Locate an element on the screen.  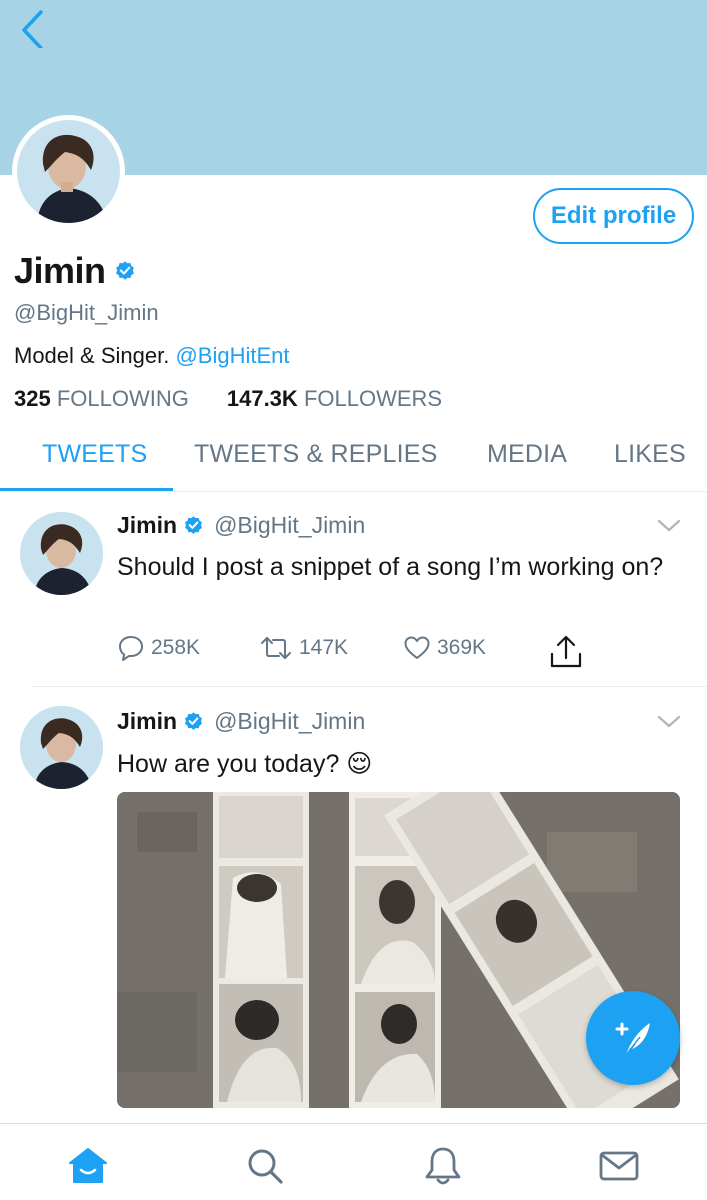
heart-icon is located at coordinates (417, 647).